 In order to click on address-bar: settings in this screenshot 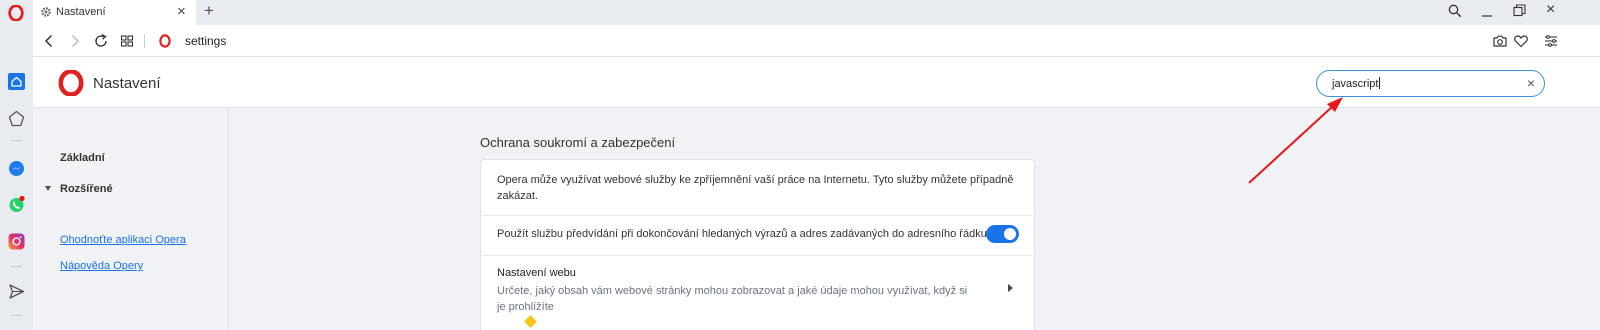, I will do `click(816, 41)`.